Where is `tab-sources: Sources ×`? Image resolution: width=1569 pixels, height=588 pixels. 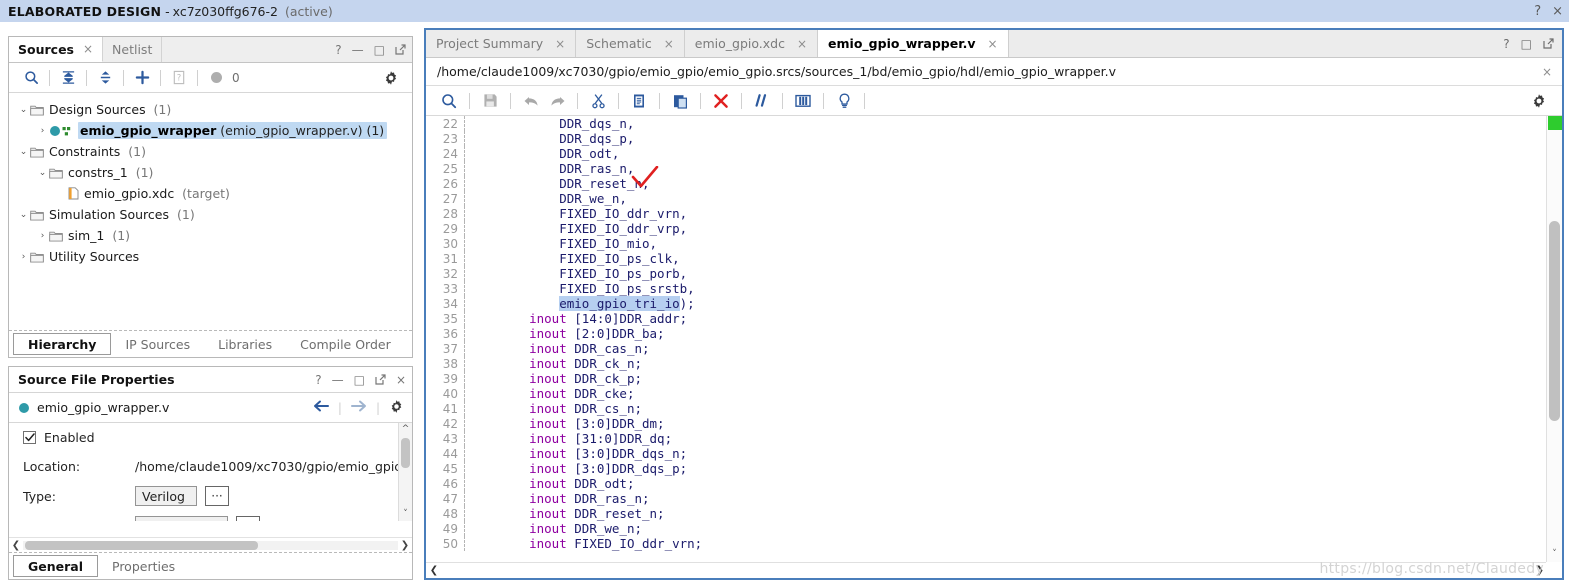 tab-sources: Sources × is located at coordinates (56, 49).